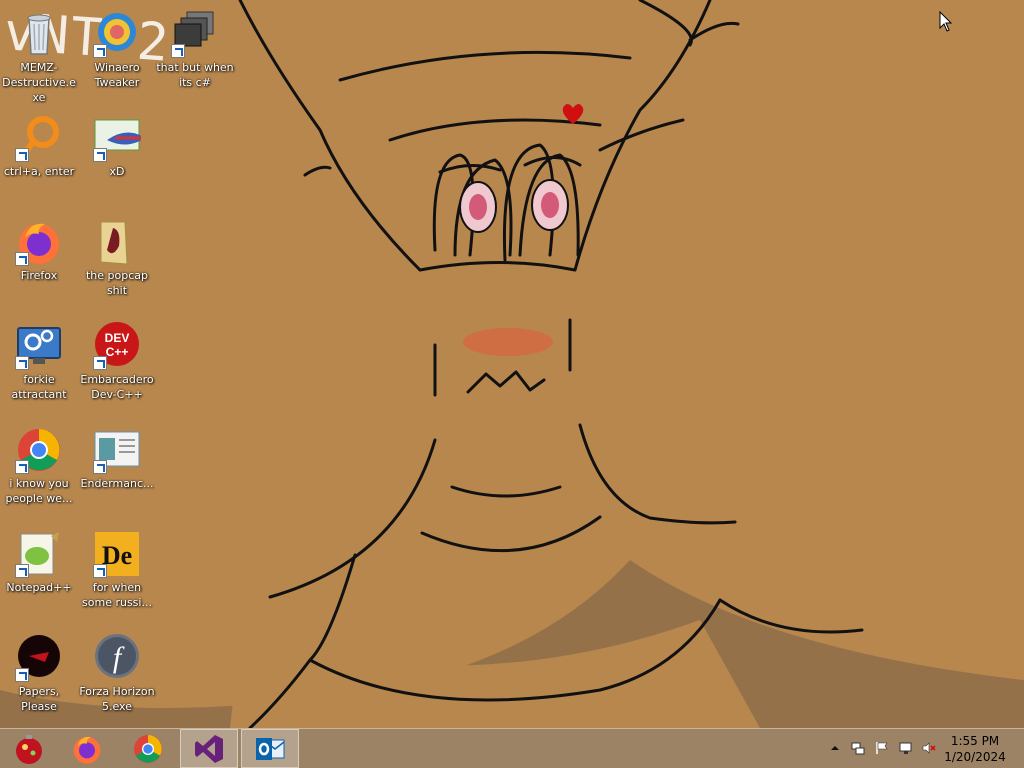 This screenshot has height=768, width=1024. I want to click on mouse-cursor-icon, so click(946, 21).